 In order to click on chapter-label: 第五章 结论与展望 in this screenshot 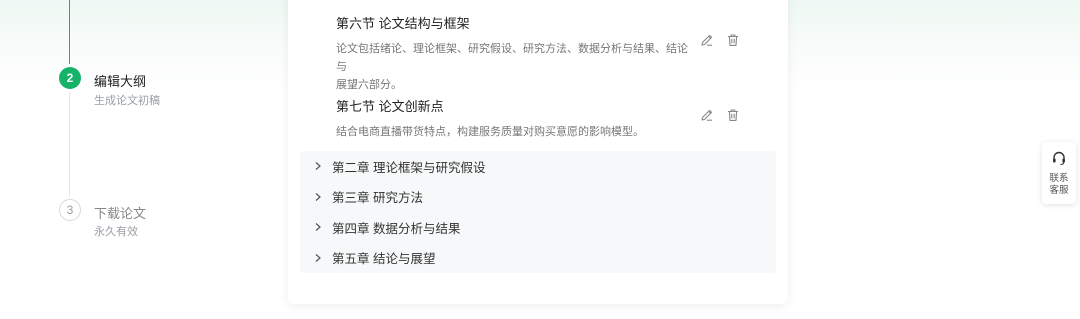, I will do `click(384, 259)`.